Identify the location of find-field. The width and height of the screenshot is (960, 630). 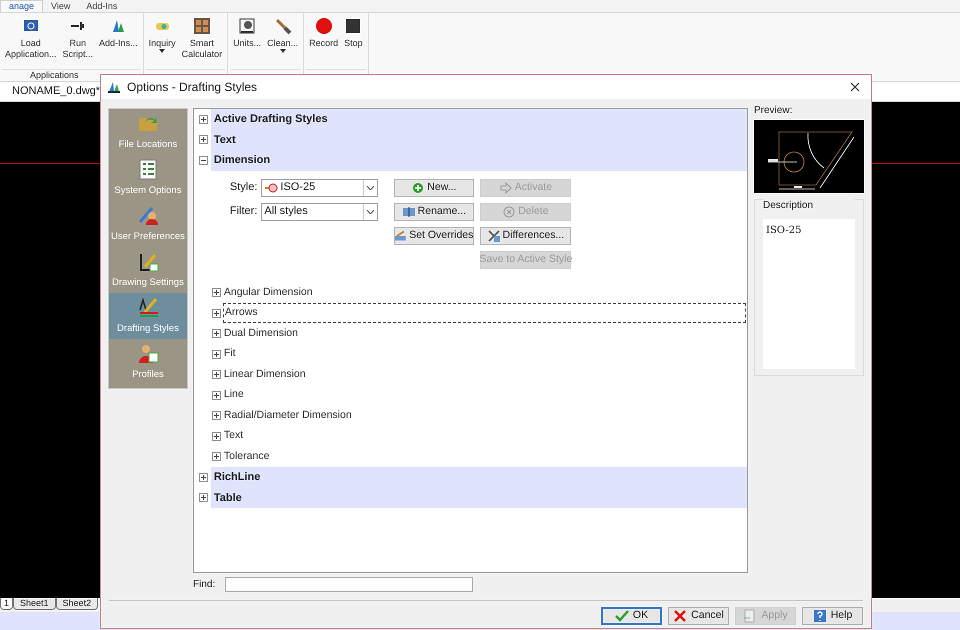
(349, 584).